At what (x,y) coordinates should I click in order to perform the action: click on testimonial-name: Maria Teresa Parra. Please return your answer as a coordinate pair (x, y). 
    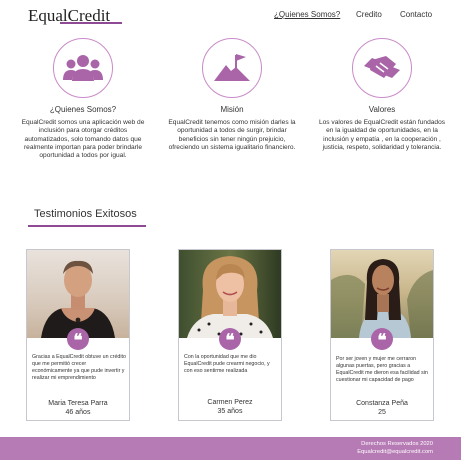
    Looking at the image, I should click on (78, 403).